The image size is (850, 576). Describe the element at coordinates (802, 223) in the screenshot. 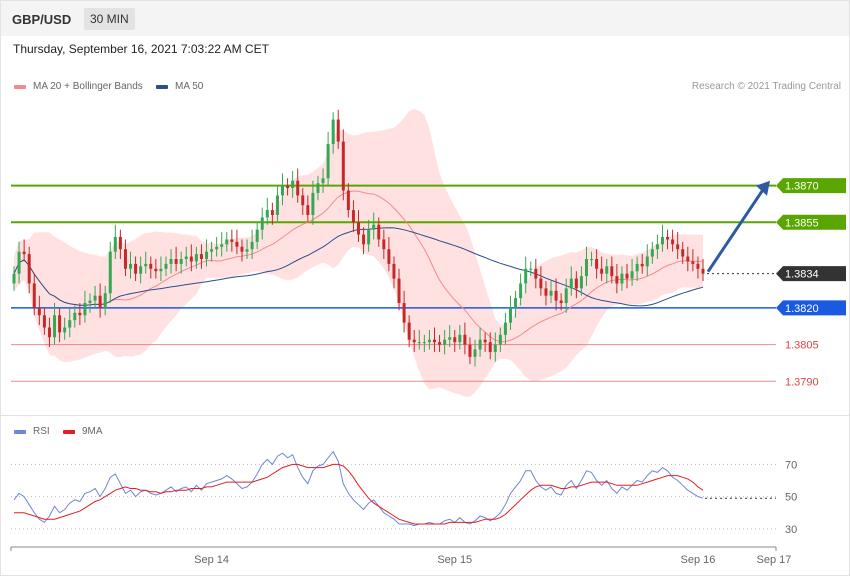

I see `resistance-label-1-3855: 1.3855` at that location.